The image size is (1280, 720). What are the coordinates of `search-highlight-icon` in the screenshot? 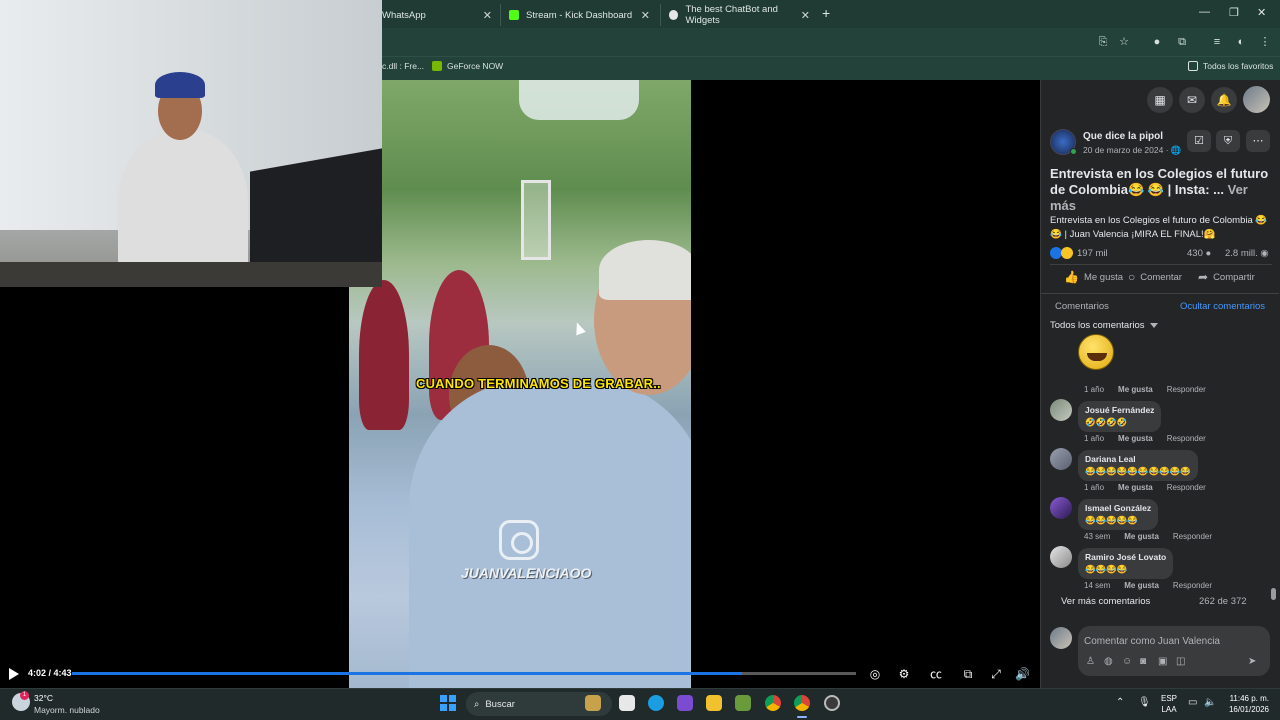 It's located at (593, 703).